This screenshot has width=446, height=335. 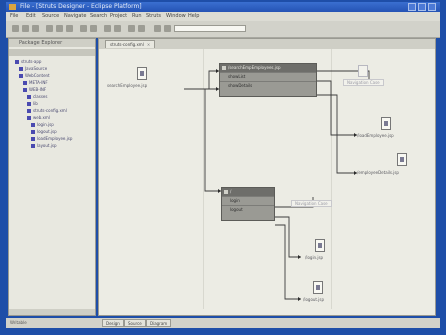 What do you see at coordinates (52, 118) in the screenshot?
I see `tree-item: web.xml` at bounding box center [52, 118].